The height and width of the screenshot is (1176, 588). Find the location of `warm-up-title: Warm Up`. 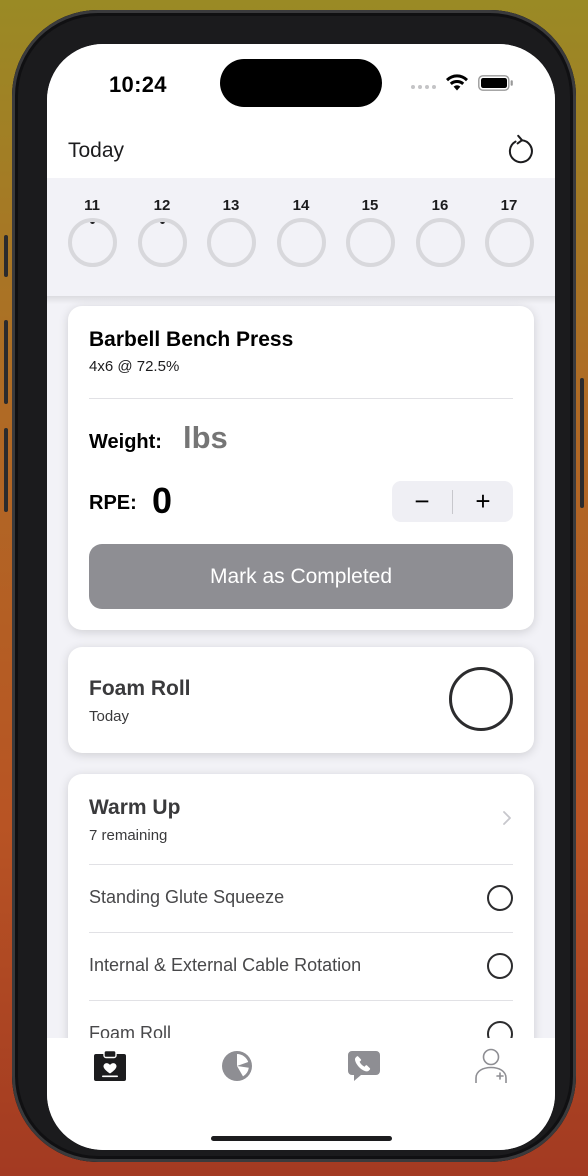

warm-up-title: Warm Up is located at coordinates (135, 807).